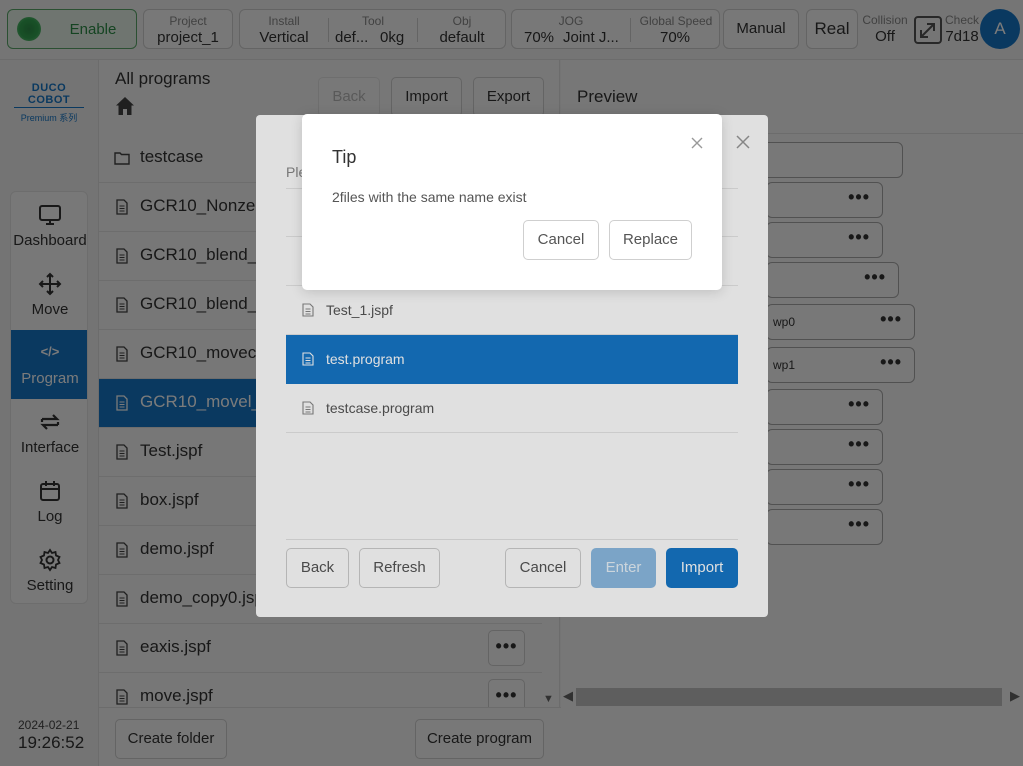 The image size is (1023, 766). What do you see at coordinates (344, 157) in the screenshot?
I see `tip-title: Tip` at bounding box center [344, 157].